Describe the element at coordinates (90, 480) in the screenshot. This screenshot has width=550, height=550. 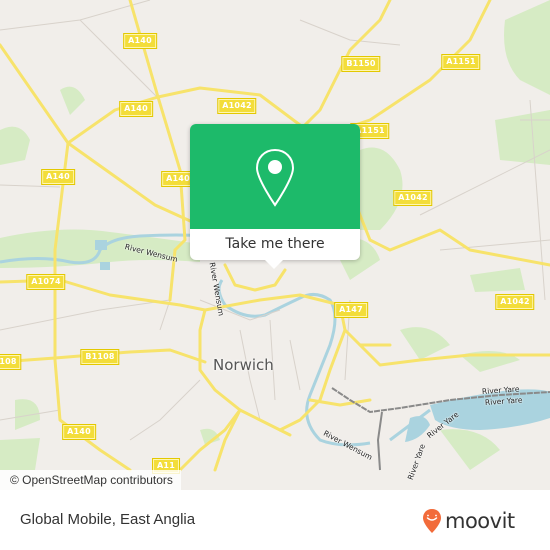
I see `map-attribution: © OpenStreetMap contributors` at that location.